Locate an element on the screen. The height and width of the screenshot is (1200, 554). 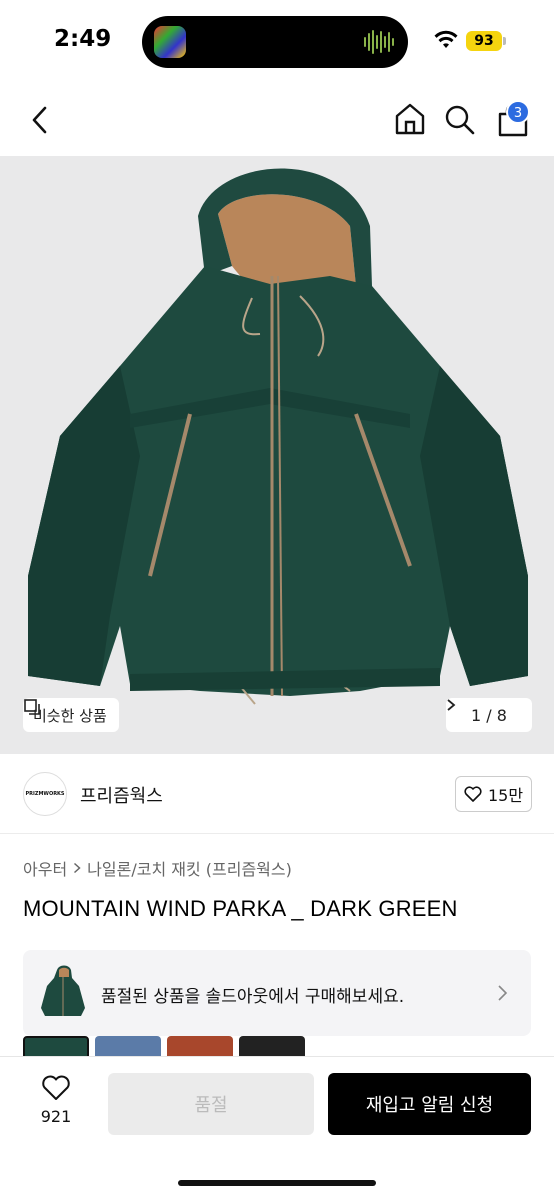
restock-alert-button: 재입고 알림 신청 is located at coordinates (429, 1104).